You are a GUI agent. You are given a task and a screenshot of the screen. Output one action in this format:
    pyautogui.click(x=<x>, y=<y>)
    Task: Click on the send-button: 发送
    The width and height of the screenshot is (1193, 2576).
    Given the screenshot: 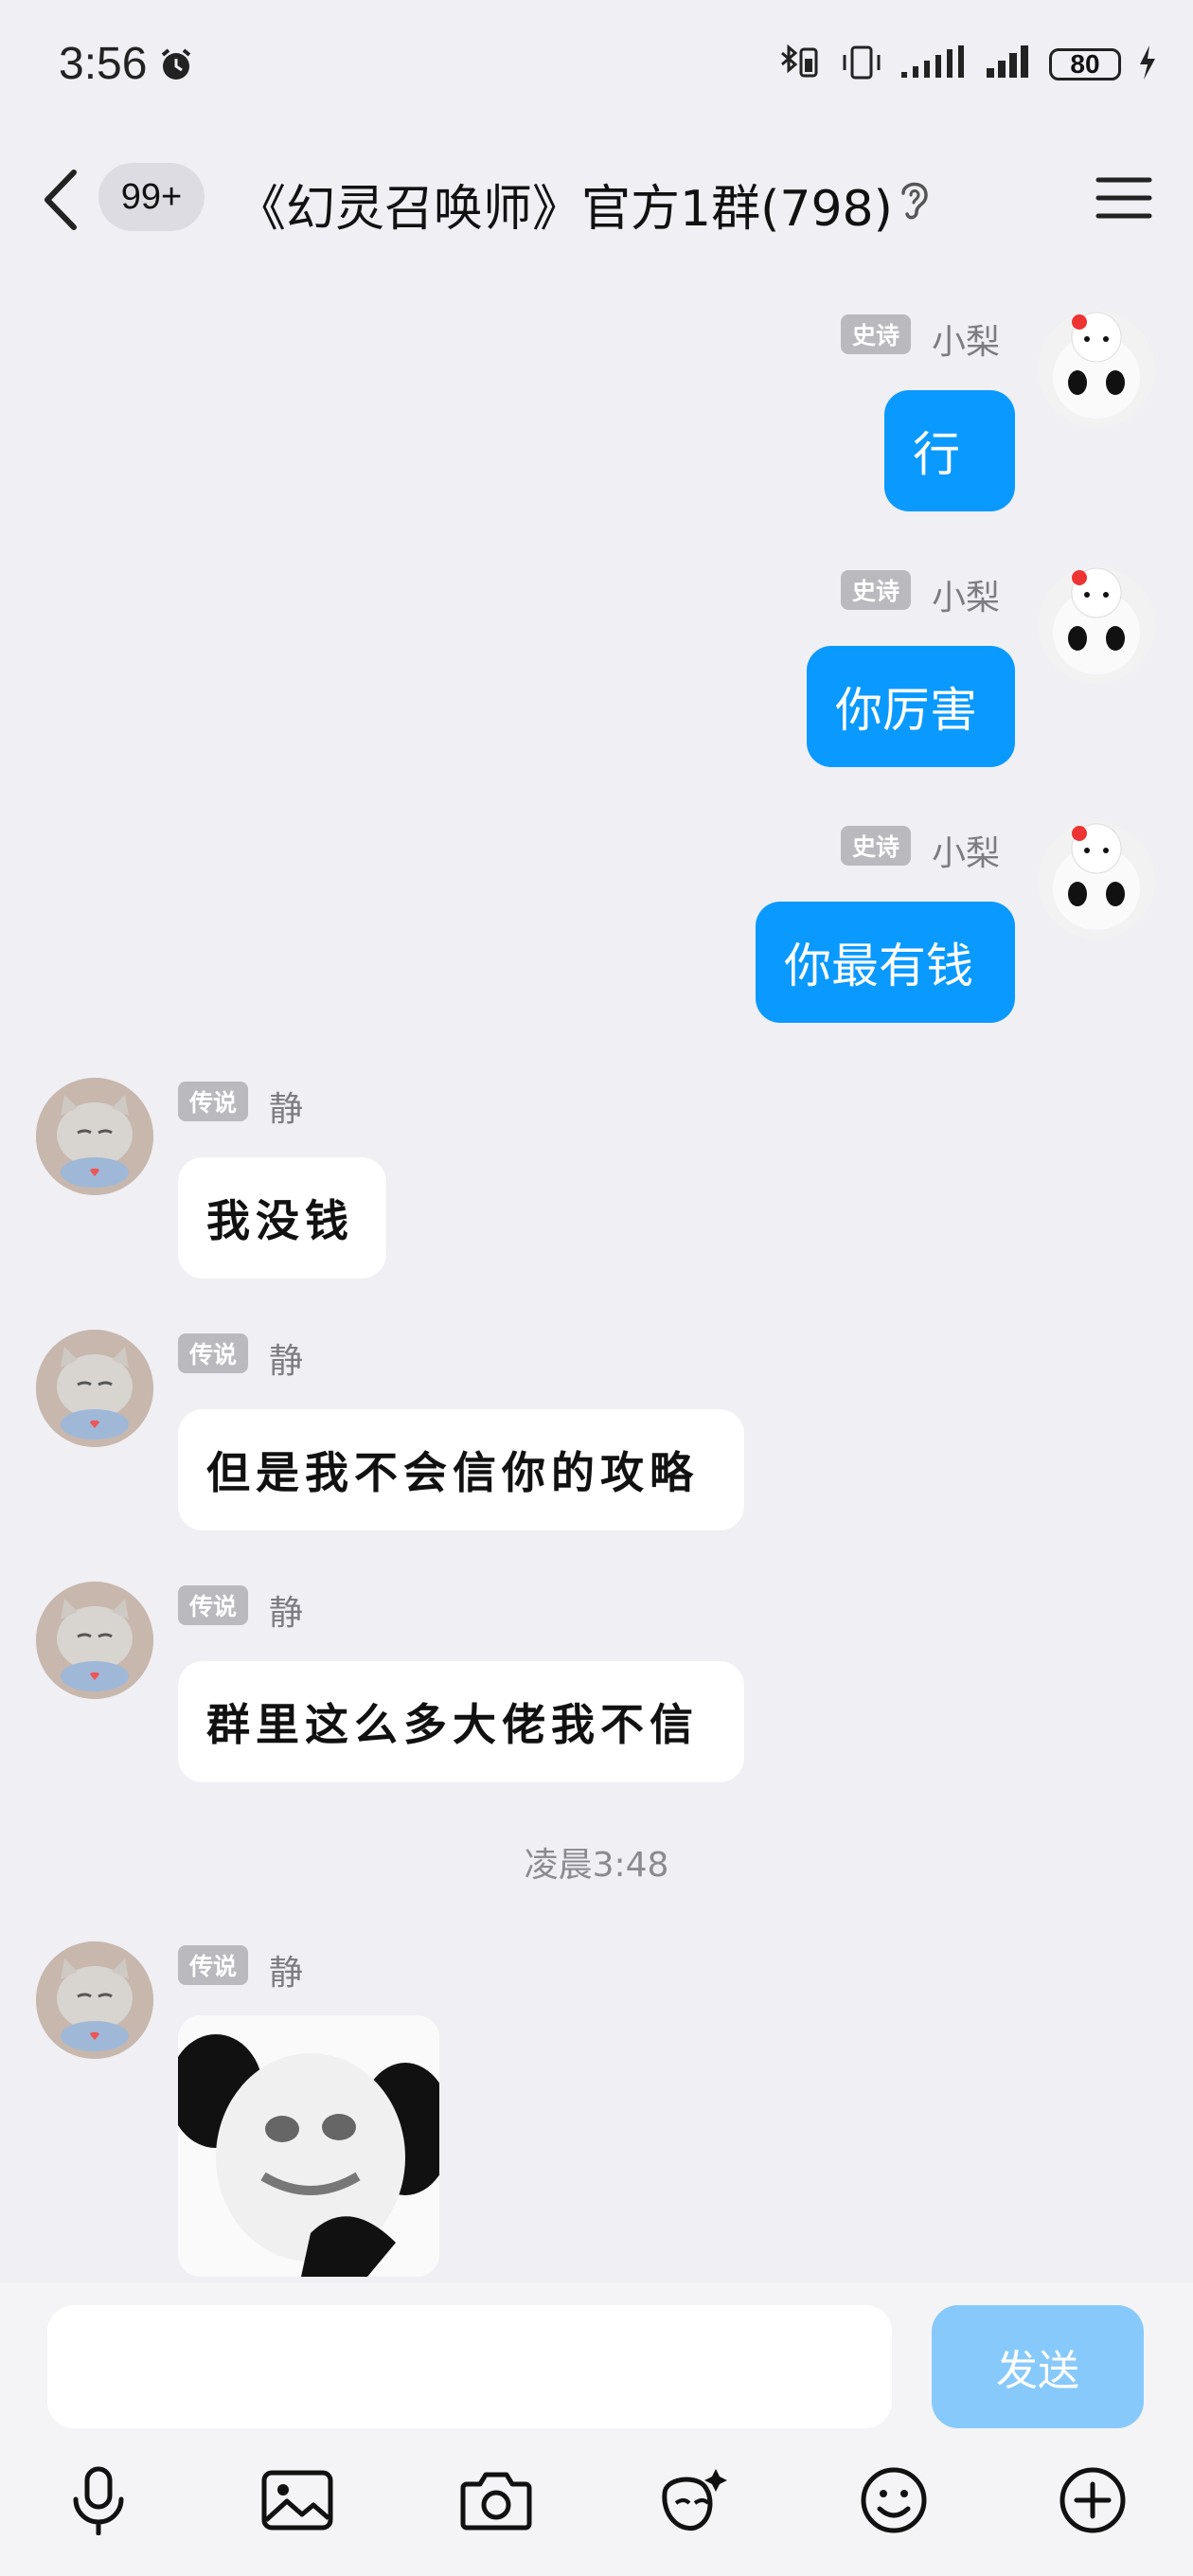 What is the action you would take?
    pyautogui.click(x=1038, y=2366)
    